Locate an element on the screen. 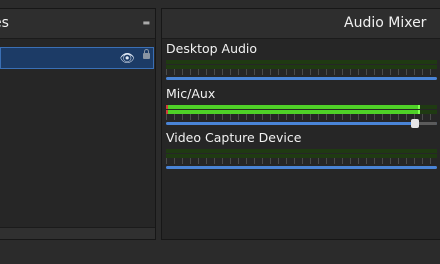 Image resolution: width=440 pixels, height=264 pixels. channel-name: Mic/Aux is located at coordinates (191, 93).